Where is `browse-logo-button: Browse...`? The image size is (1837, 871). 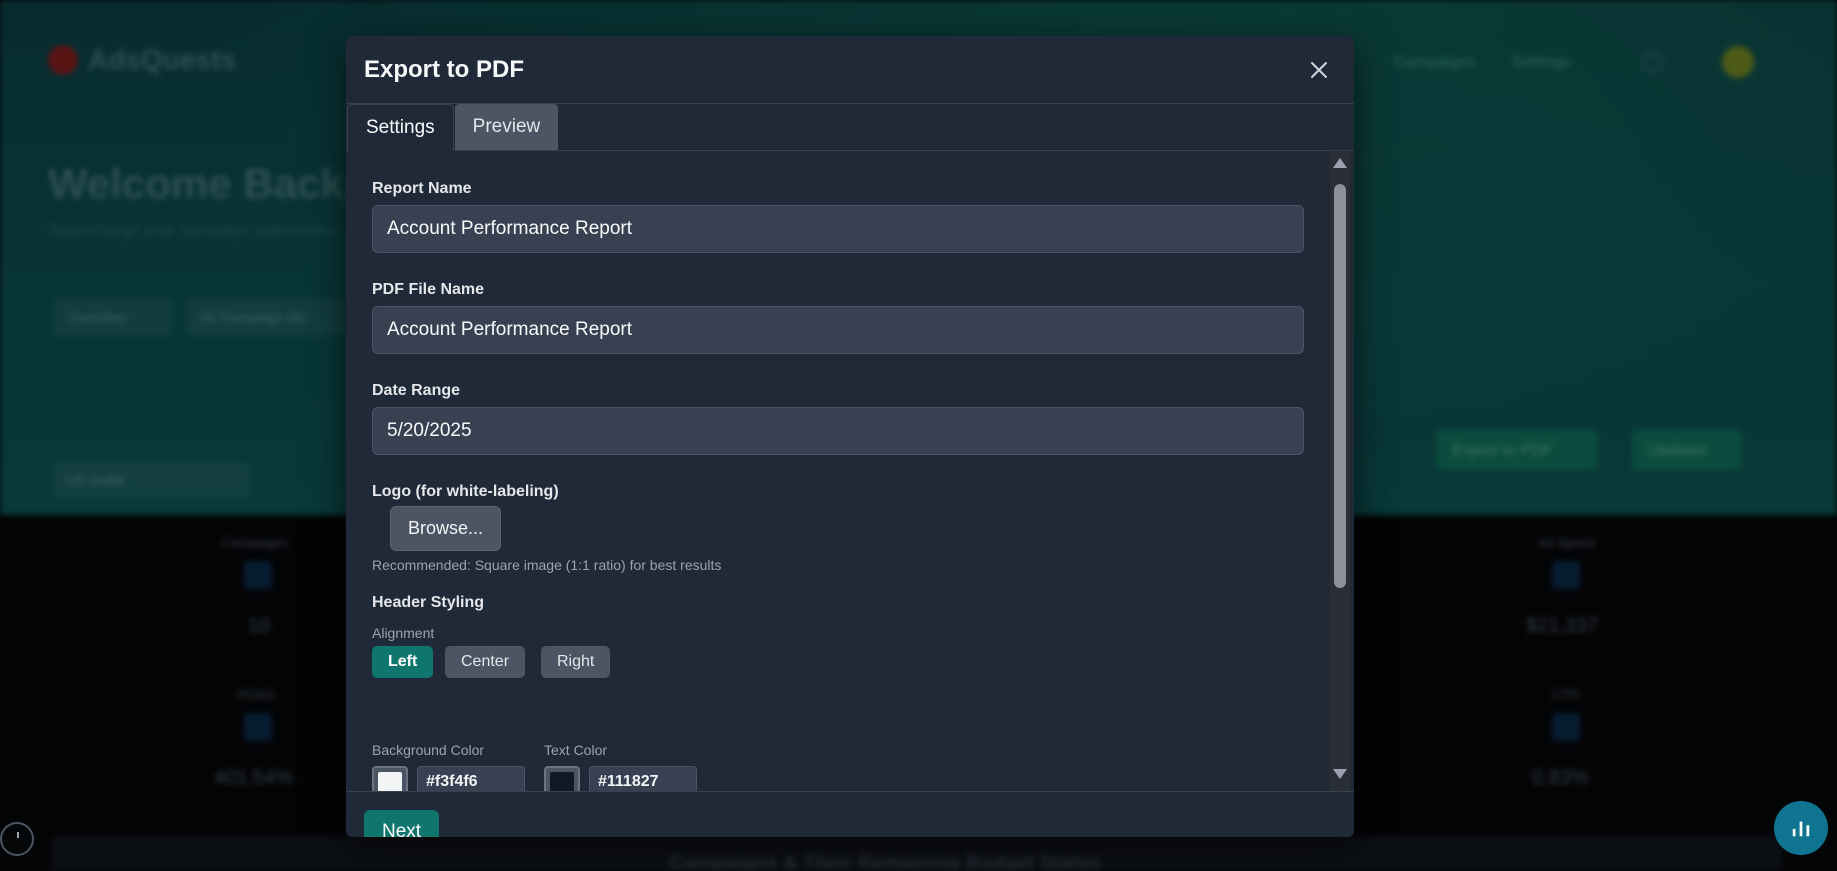 browse-logo-button: Browse... is located at coordinates (446, 528).